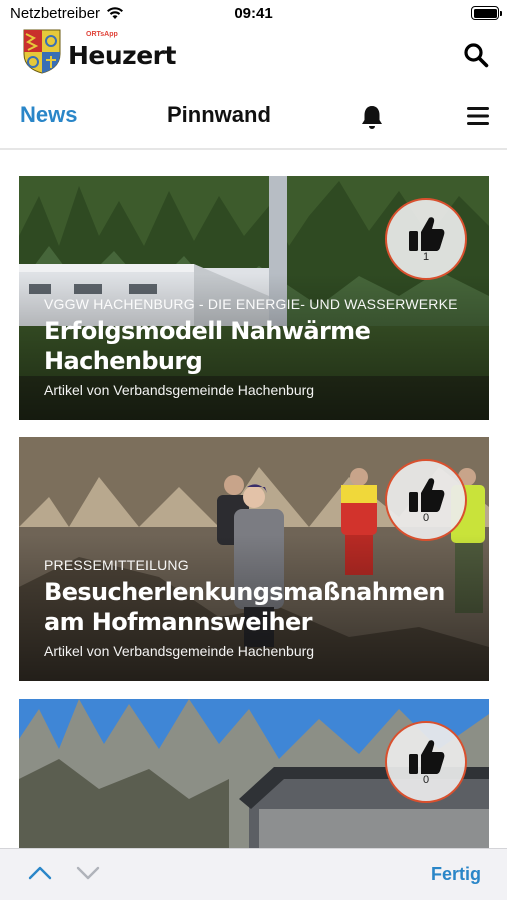  What do you see at coordinates (426, 257) in the screenshot?
I see `like-count: 1` at bounding box center [426, 257].